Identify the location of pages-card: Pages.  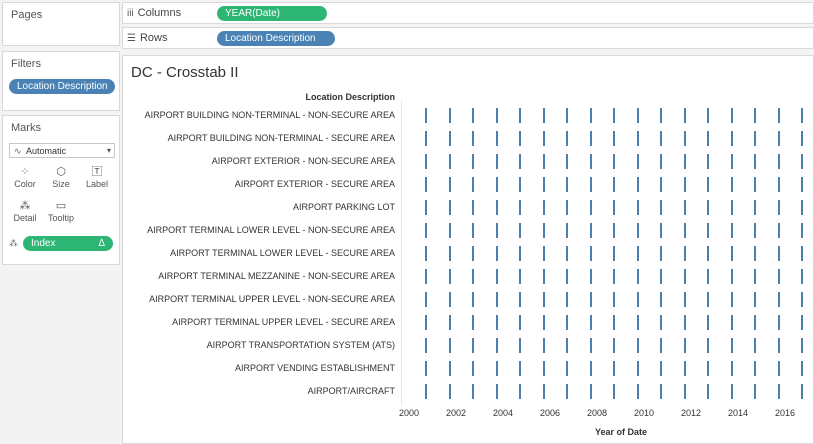
(61, 24).